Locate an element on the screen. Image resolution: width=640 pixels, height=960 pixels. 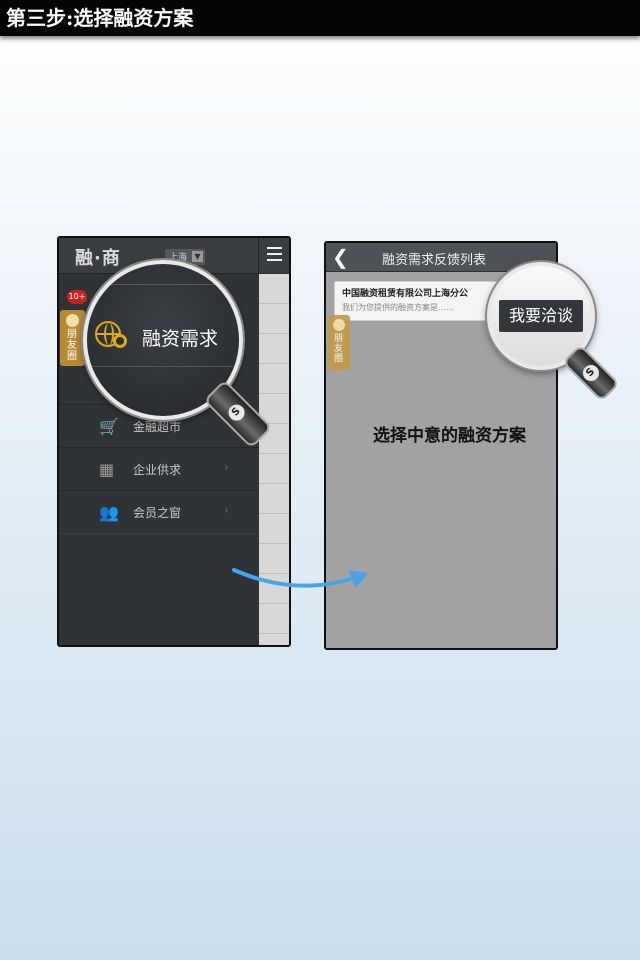
magnifier-handle-icon: S is located at coordinates (591, 373).